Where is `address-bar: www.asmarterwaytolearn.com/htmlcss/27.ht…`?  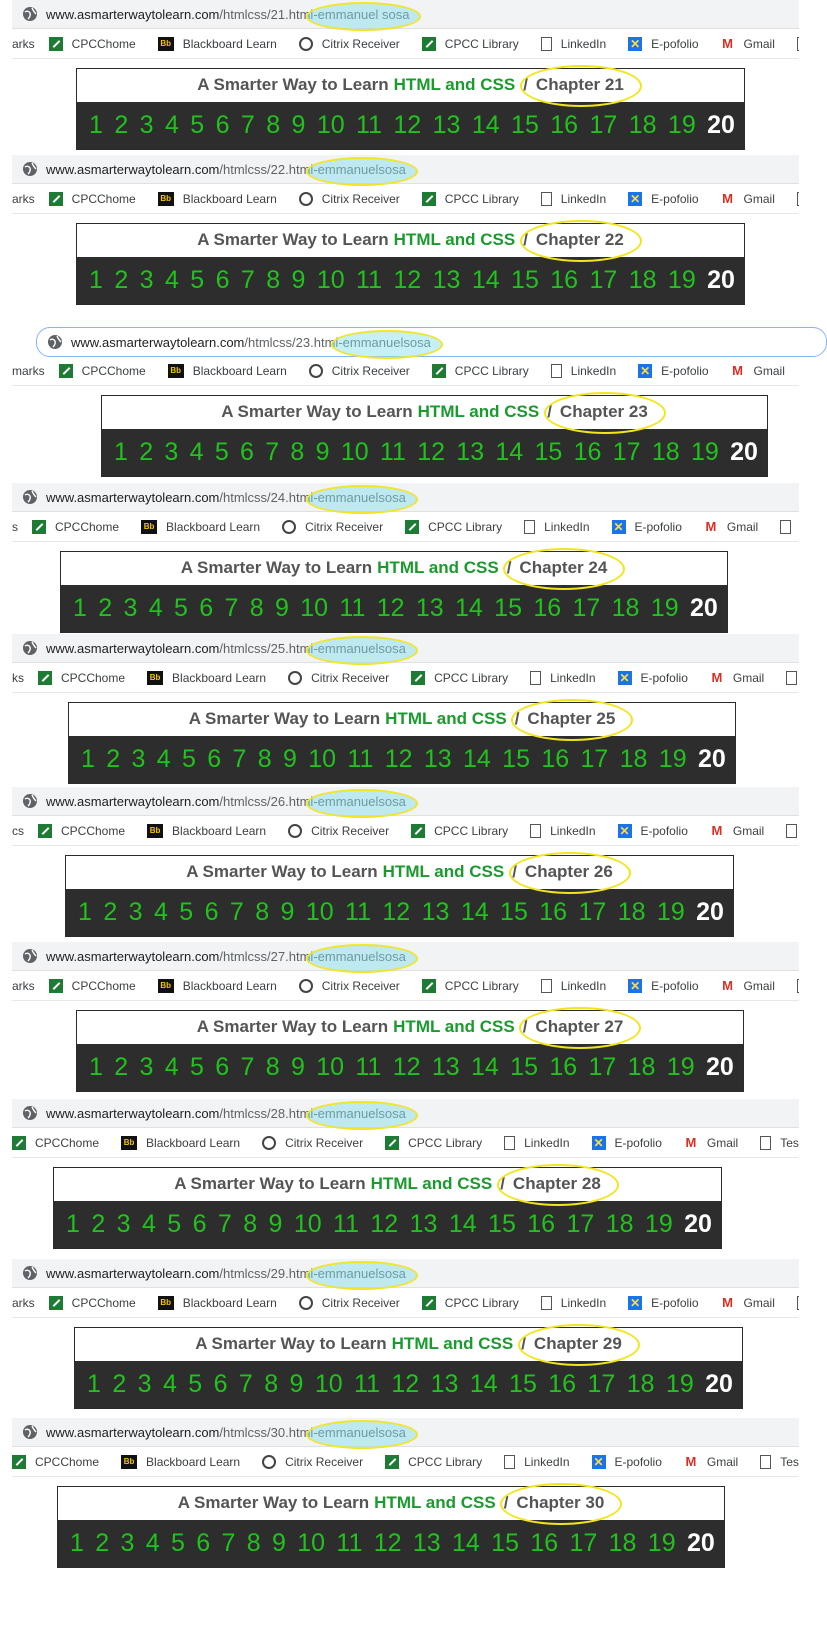 address-bar: www.asmarterwaytolearn.com/htmlcss/27.ht… is located at coordinates (405, 956).